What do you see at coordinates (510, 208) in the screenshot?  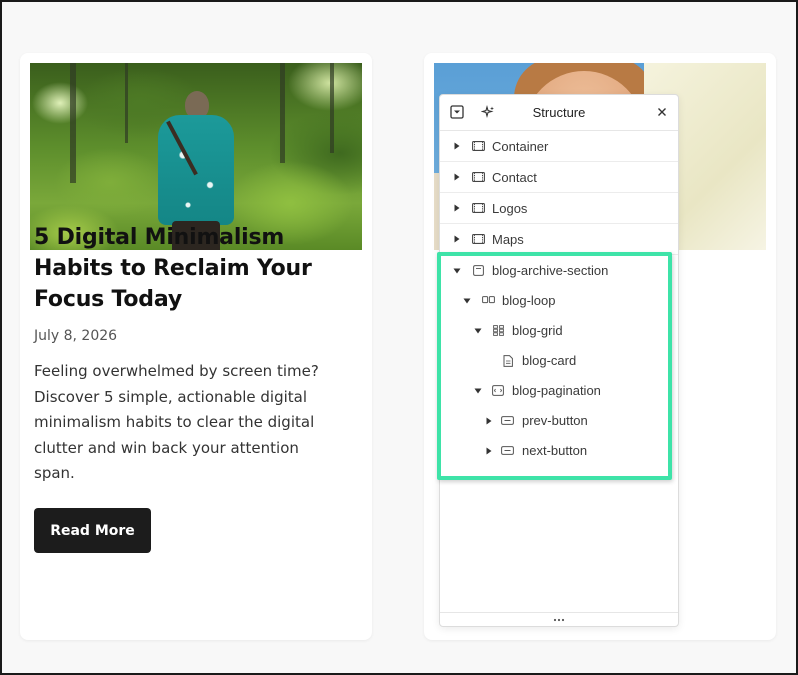 I see `structure-item-label: Logos` at bounding box center [510, 208].